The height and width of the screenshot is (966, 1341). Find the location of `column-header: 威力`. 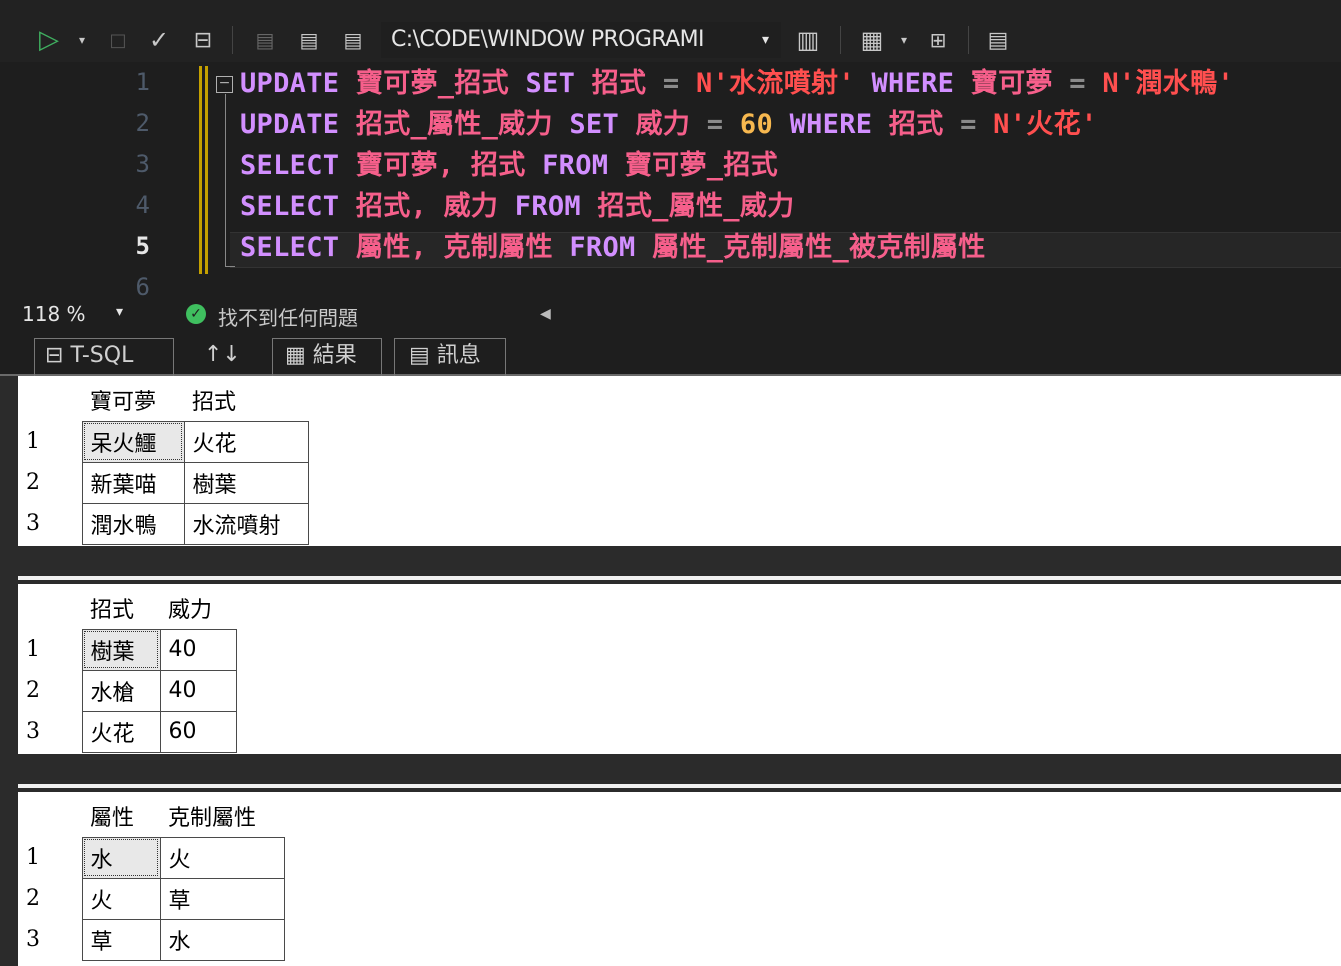

column-header: 威力 is located at coordinates (198, 608).